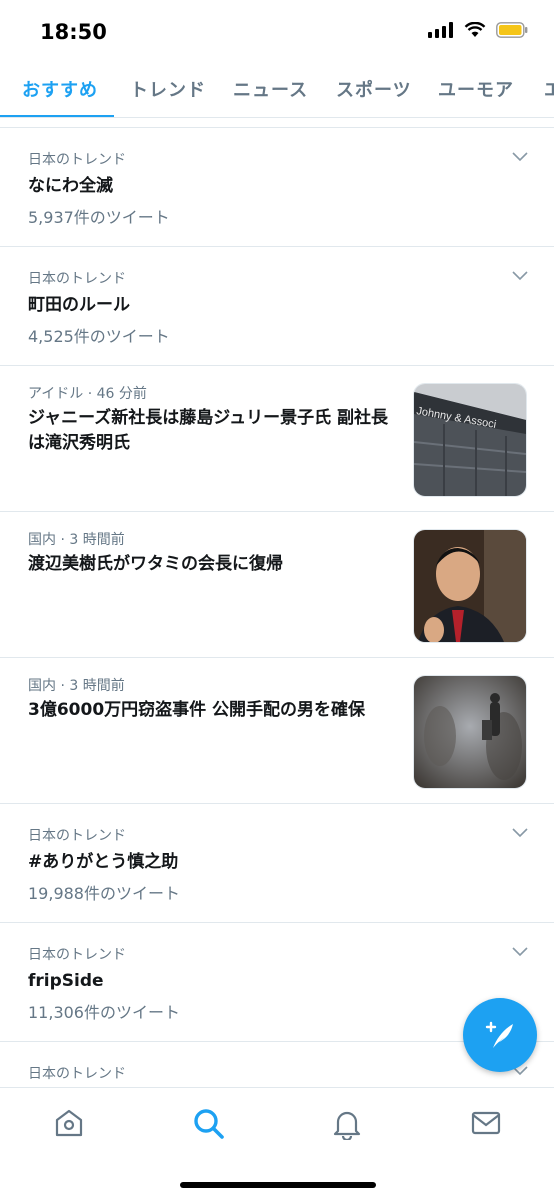  What do you see at coordinates (270, 89) in the screenshot?
I see `tab-news: ニュース` at bounding box center [270, 89].